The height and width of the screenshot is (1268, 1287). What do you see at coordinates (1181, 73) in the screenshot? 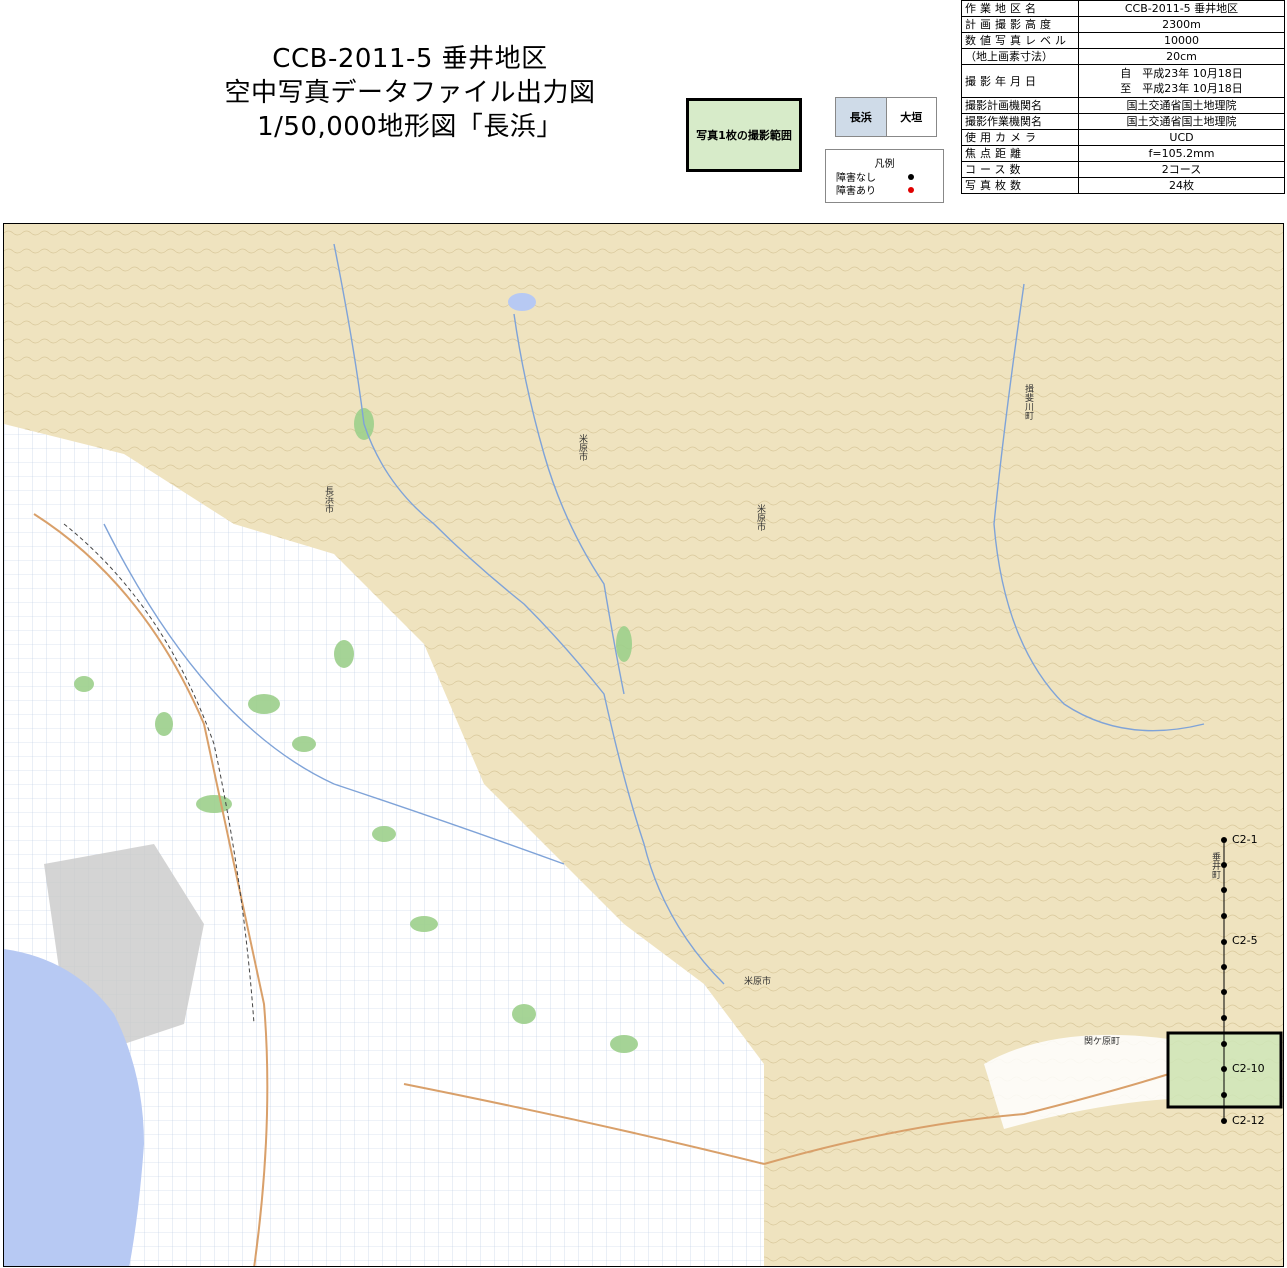
I see `date-from: 自 平成23年 10月18日` at bounding box center [1181, 73].